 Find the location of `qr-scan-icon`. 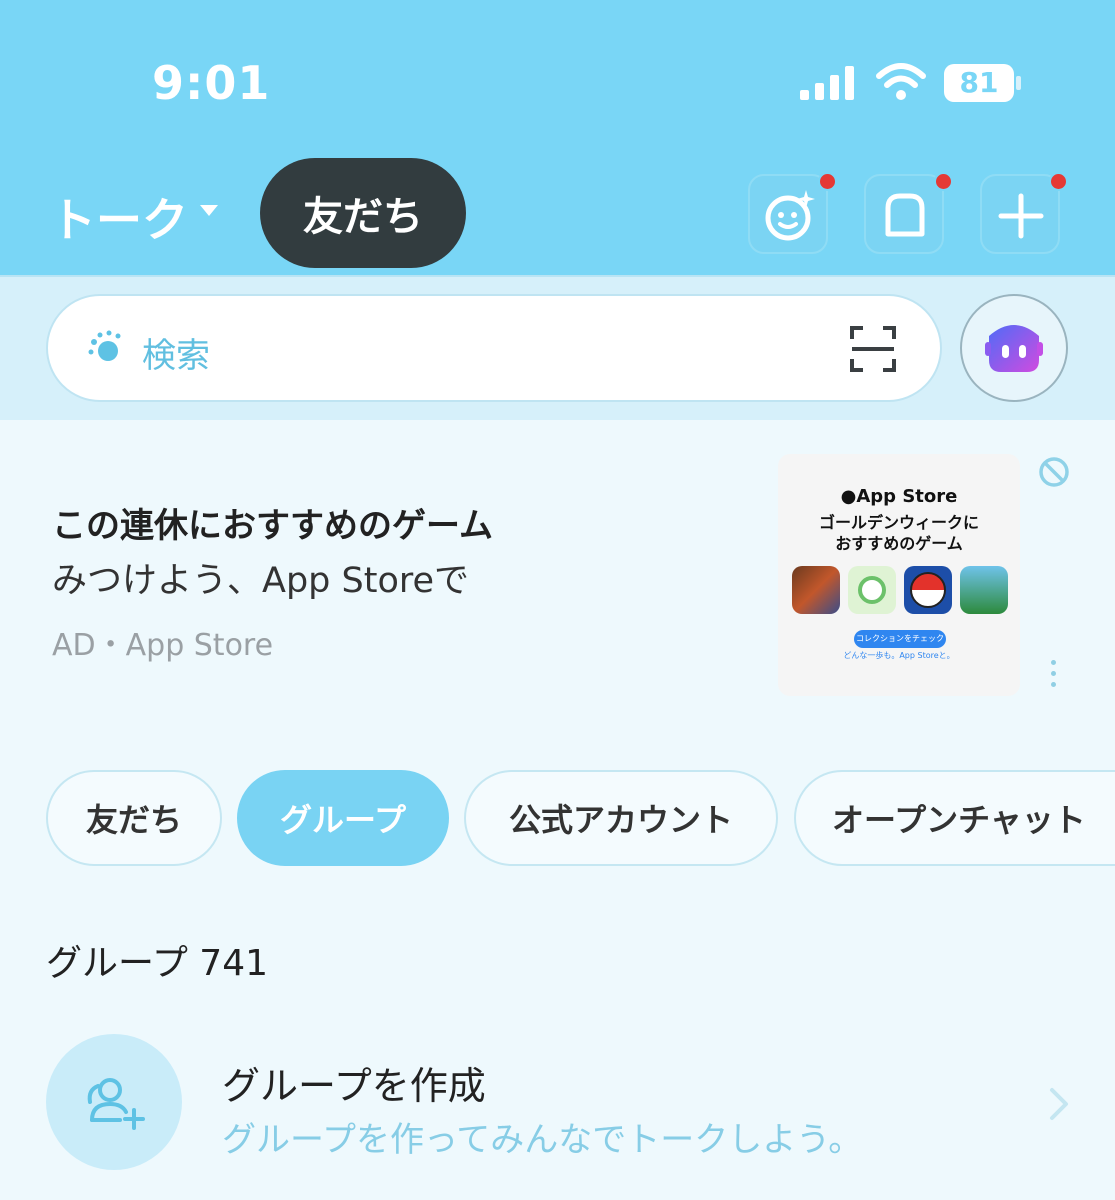

qr-scan-icon is located at coordinates (873, 349).